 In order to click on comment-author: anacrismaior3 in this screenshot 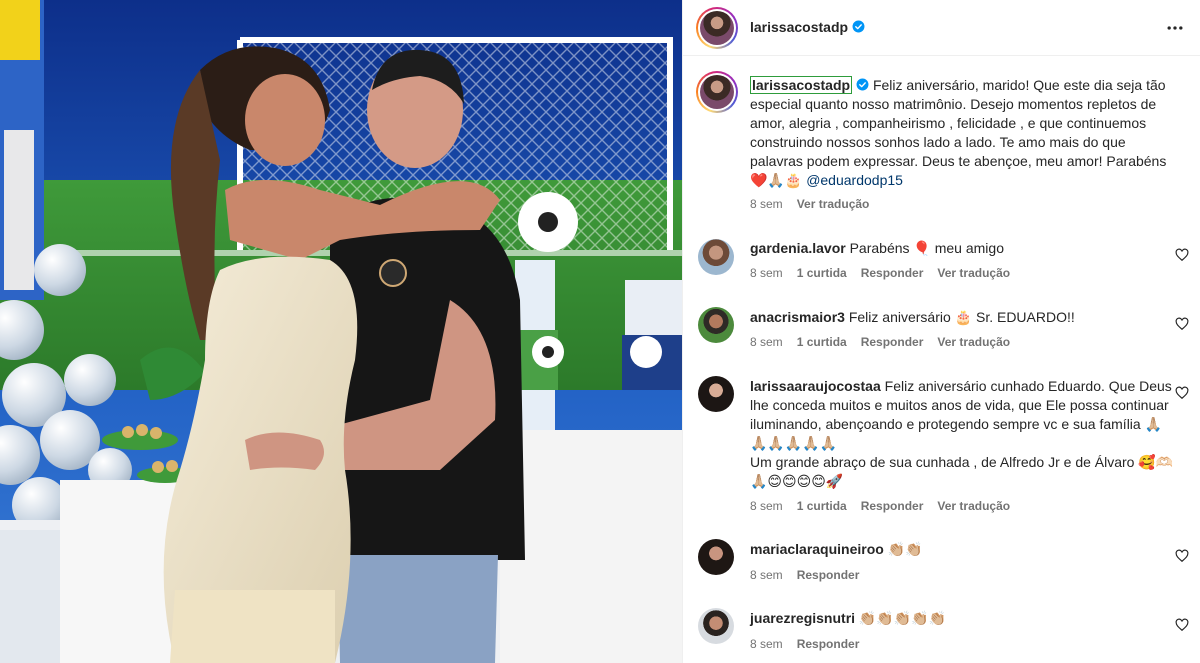, I will do `click(797, 317)`.